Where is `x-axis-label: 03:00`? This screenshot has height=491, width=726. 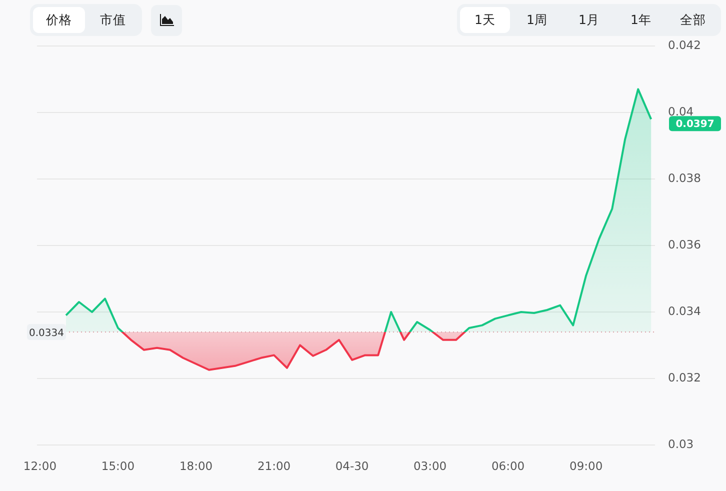
x-axis-label: 03:00 is located at coordinates (430, 466).